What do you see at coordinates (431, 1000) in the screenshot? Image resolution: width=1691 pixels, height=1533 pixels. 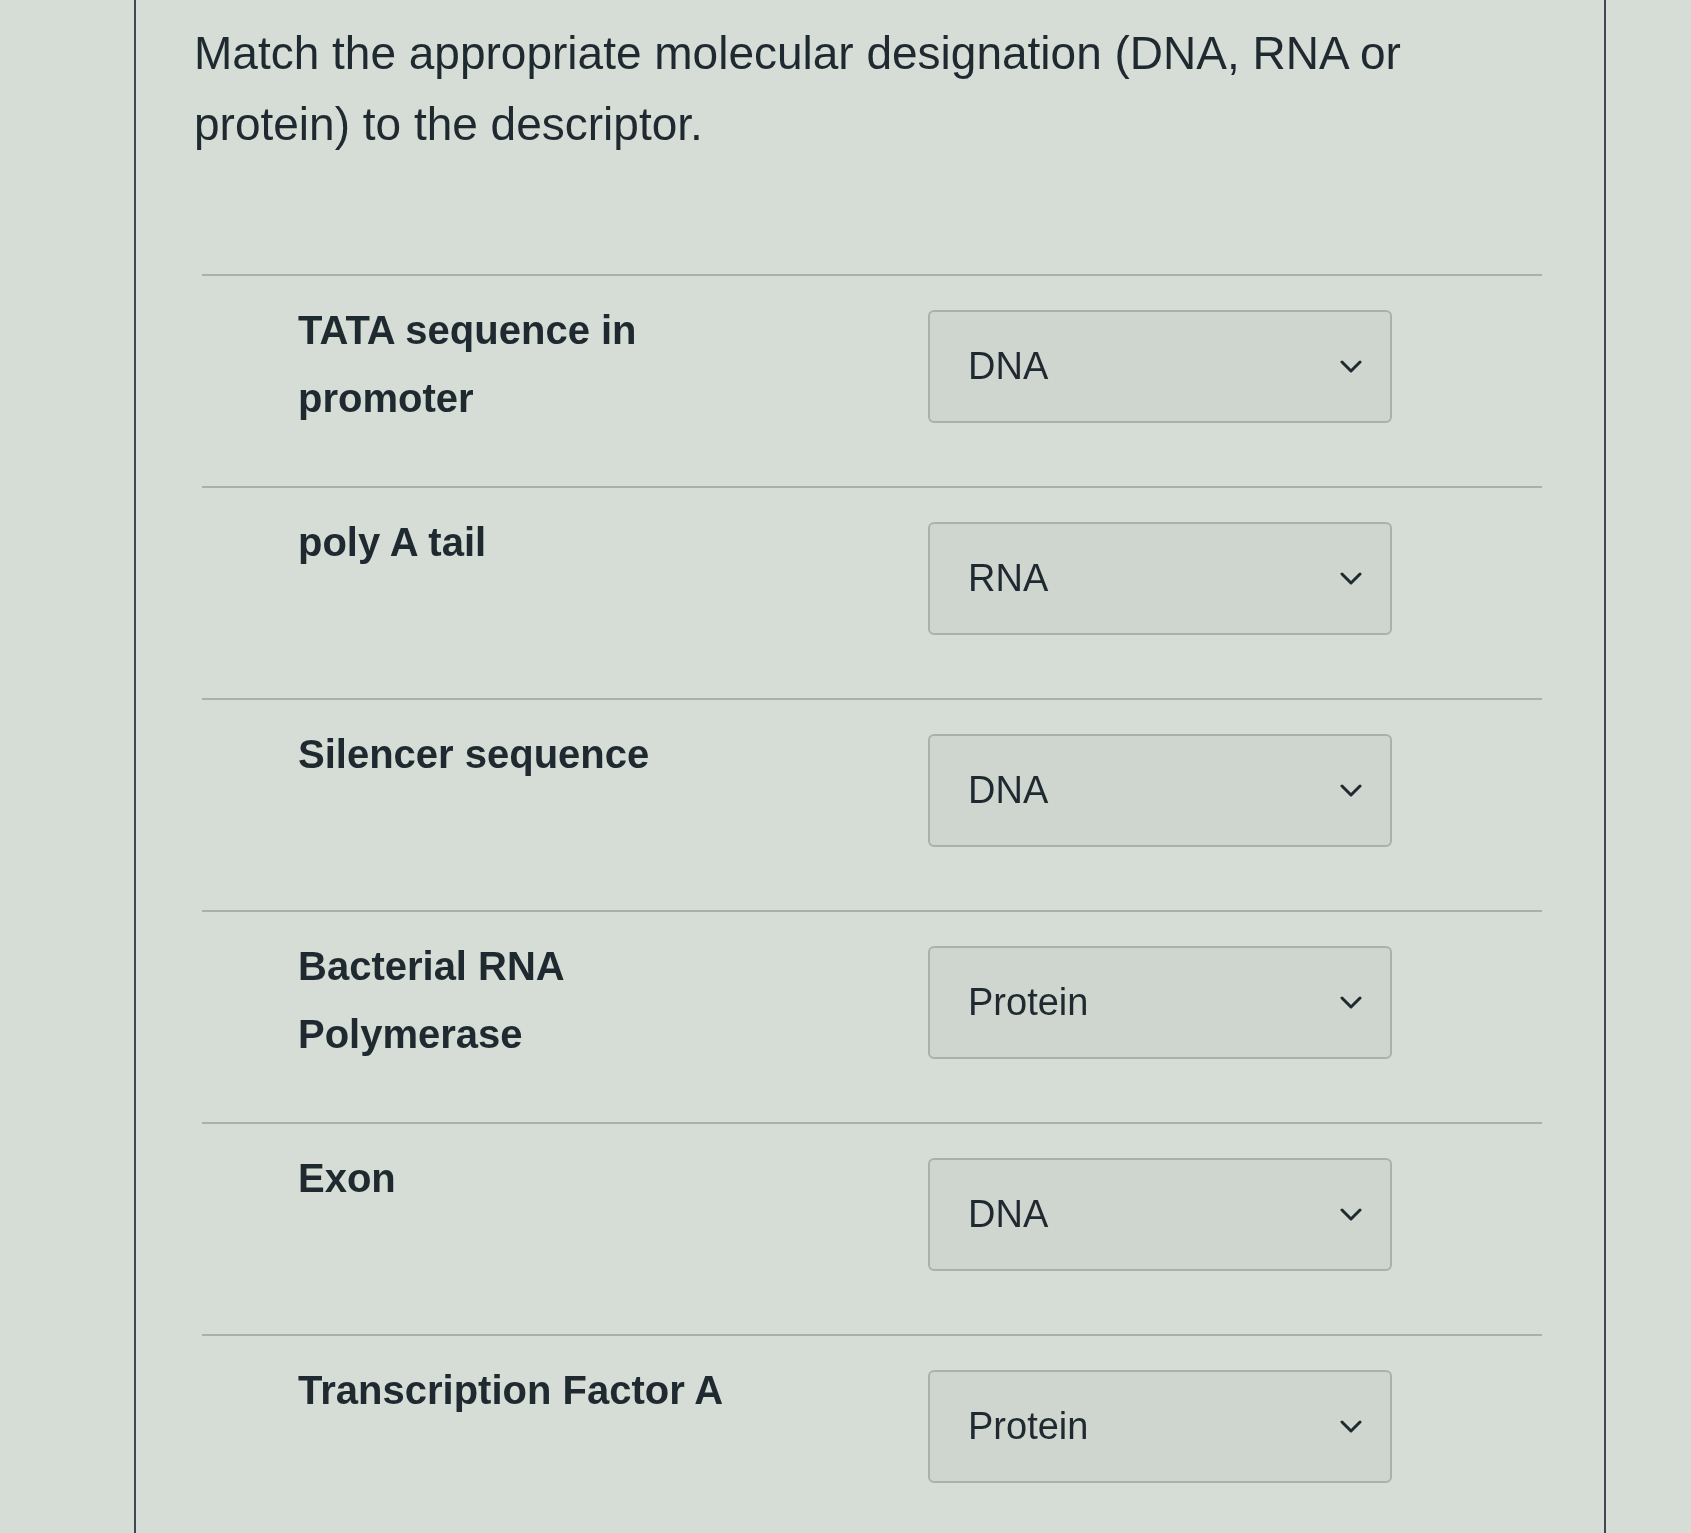 I see `descriptor-label: Bacterial RNA Polymerase` at bounding box center [431, 1000].